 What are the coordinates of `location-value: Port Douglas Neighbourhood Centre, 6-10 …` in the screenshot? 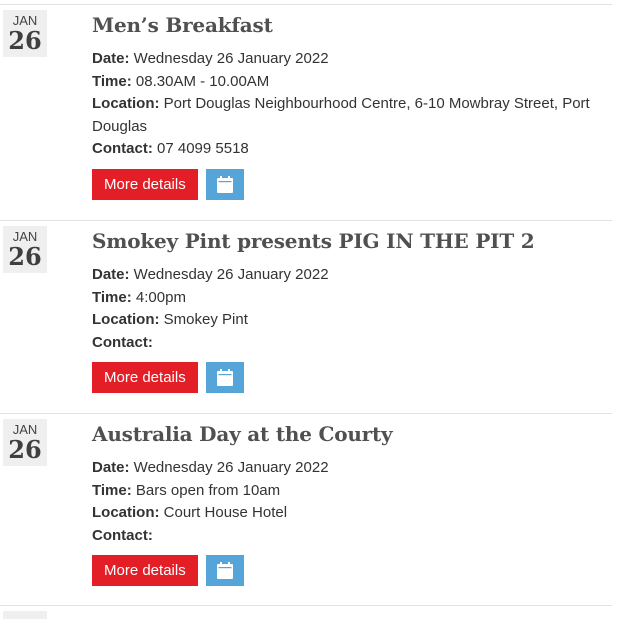 It's located at (341, 115).